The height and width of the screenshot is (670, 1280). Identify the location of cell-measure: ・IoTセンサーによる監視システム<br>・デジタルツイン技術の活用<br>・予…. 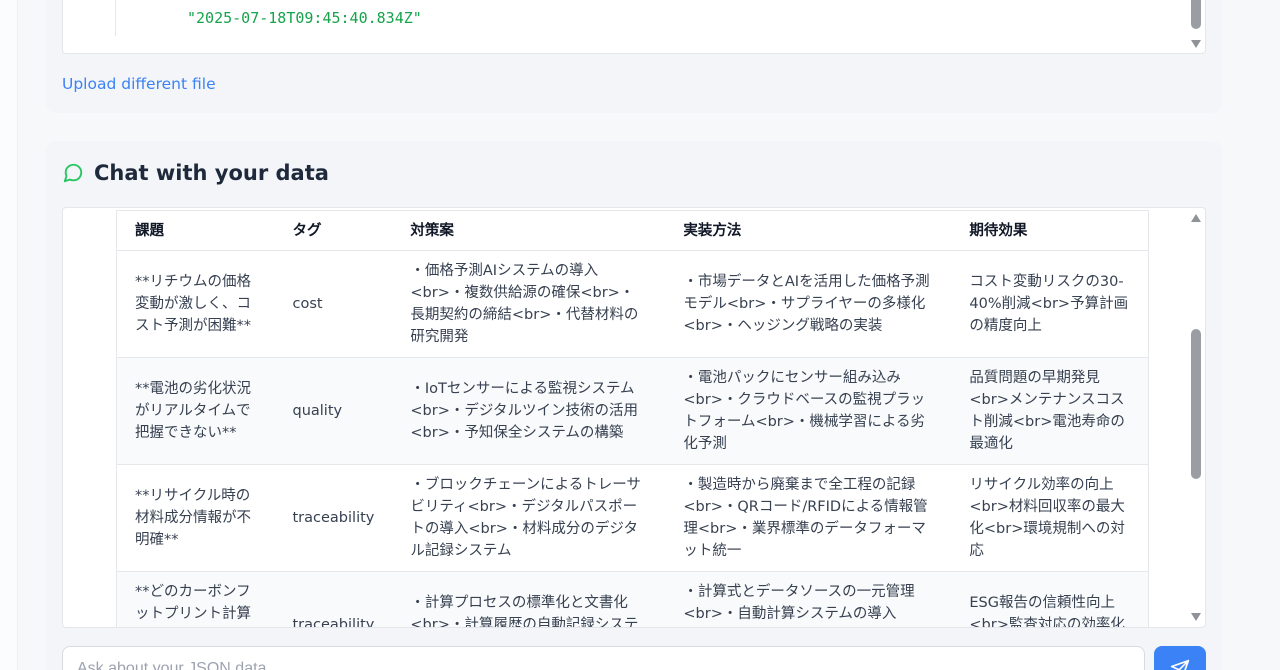
(529, 411).